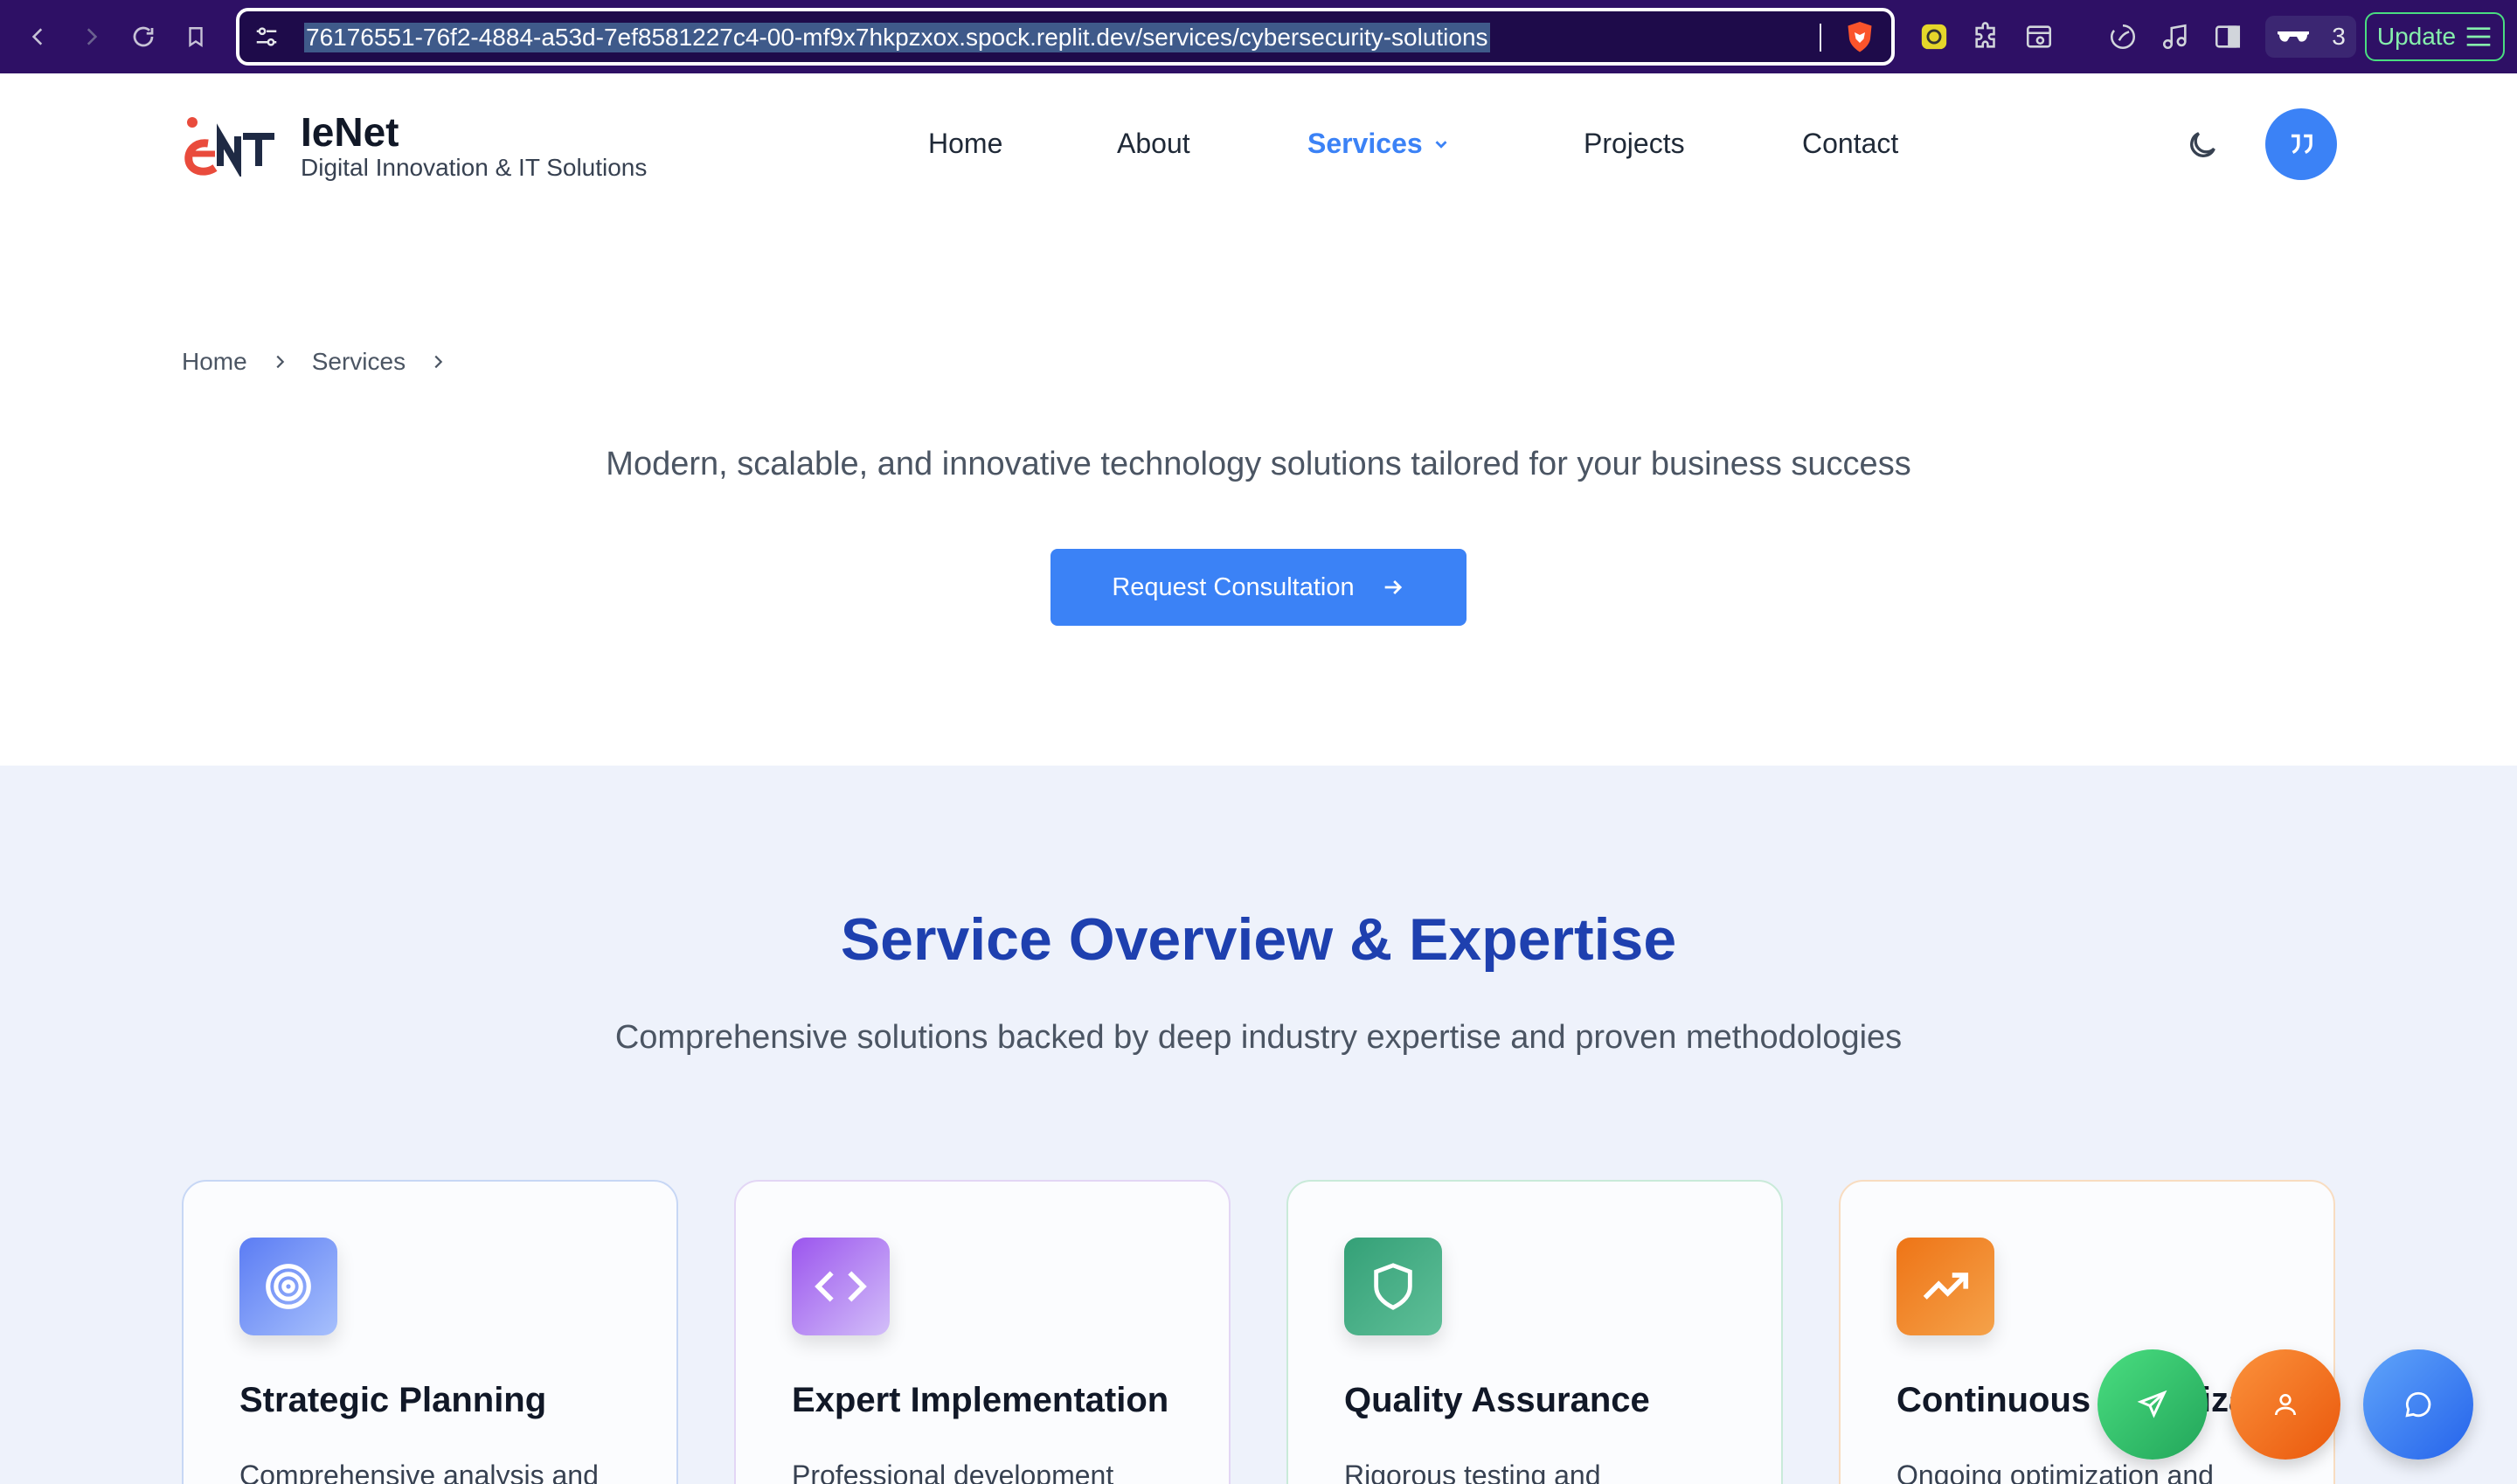 The width and height of the screenshot is (2517, 1484). Describe the element at coordinates (2416, 36) in the screenshot. I see `update-label: Update` at that location.